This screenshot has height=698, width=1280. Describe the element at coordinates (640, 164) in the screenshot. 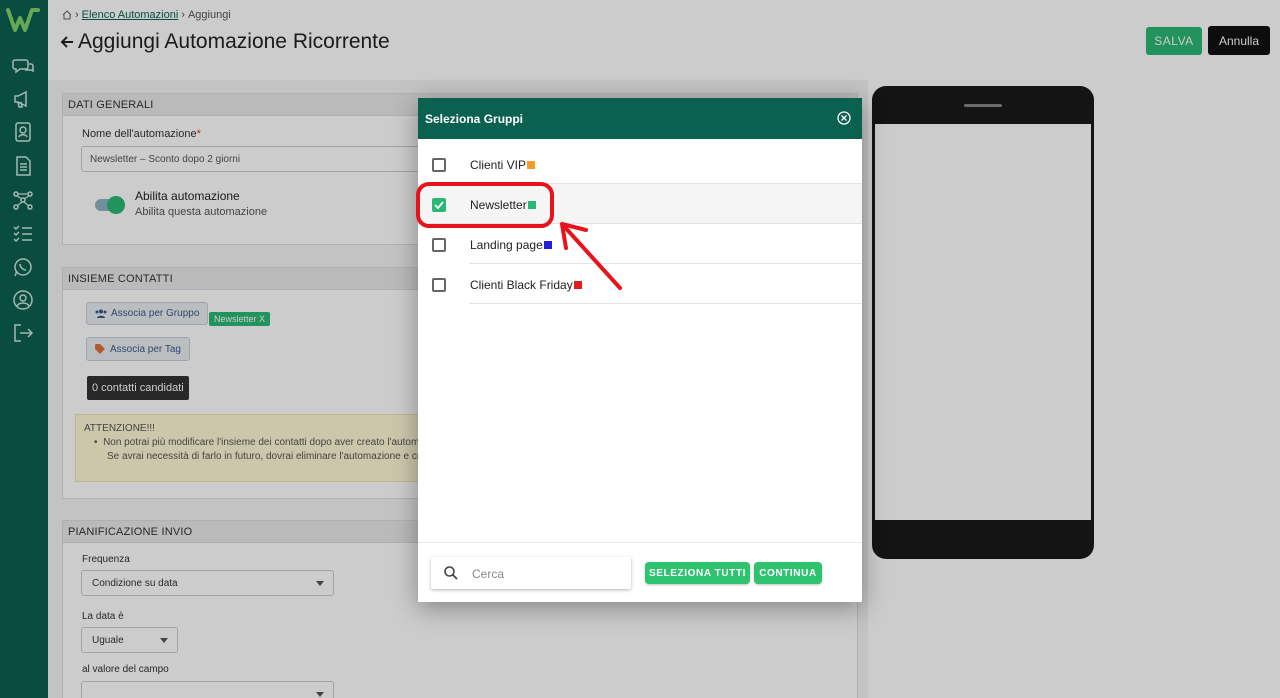

I see `group-row-clienti-vip: Clienti VIP` at that location.